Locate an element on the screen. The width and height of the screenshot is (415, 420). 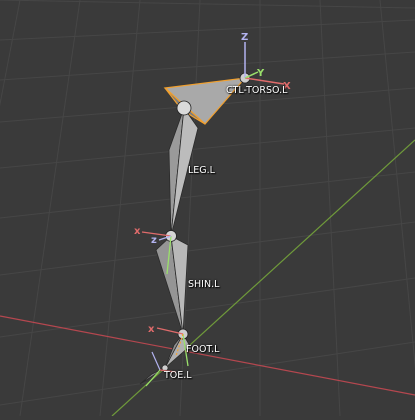
knee-x-label: x is located at coordinates (137, 231).